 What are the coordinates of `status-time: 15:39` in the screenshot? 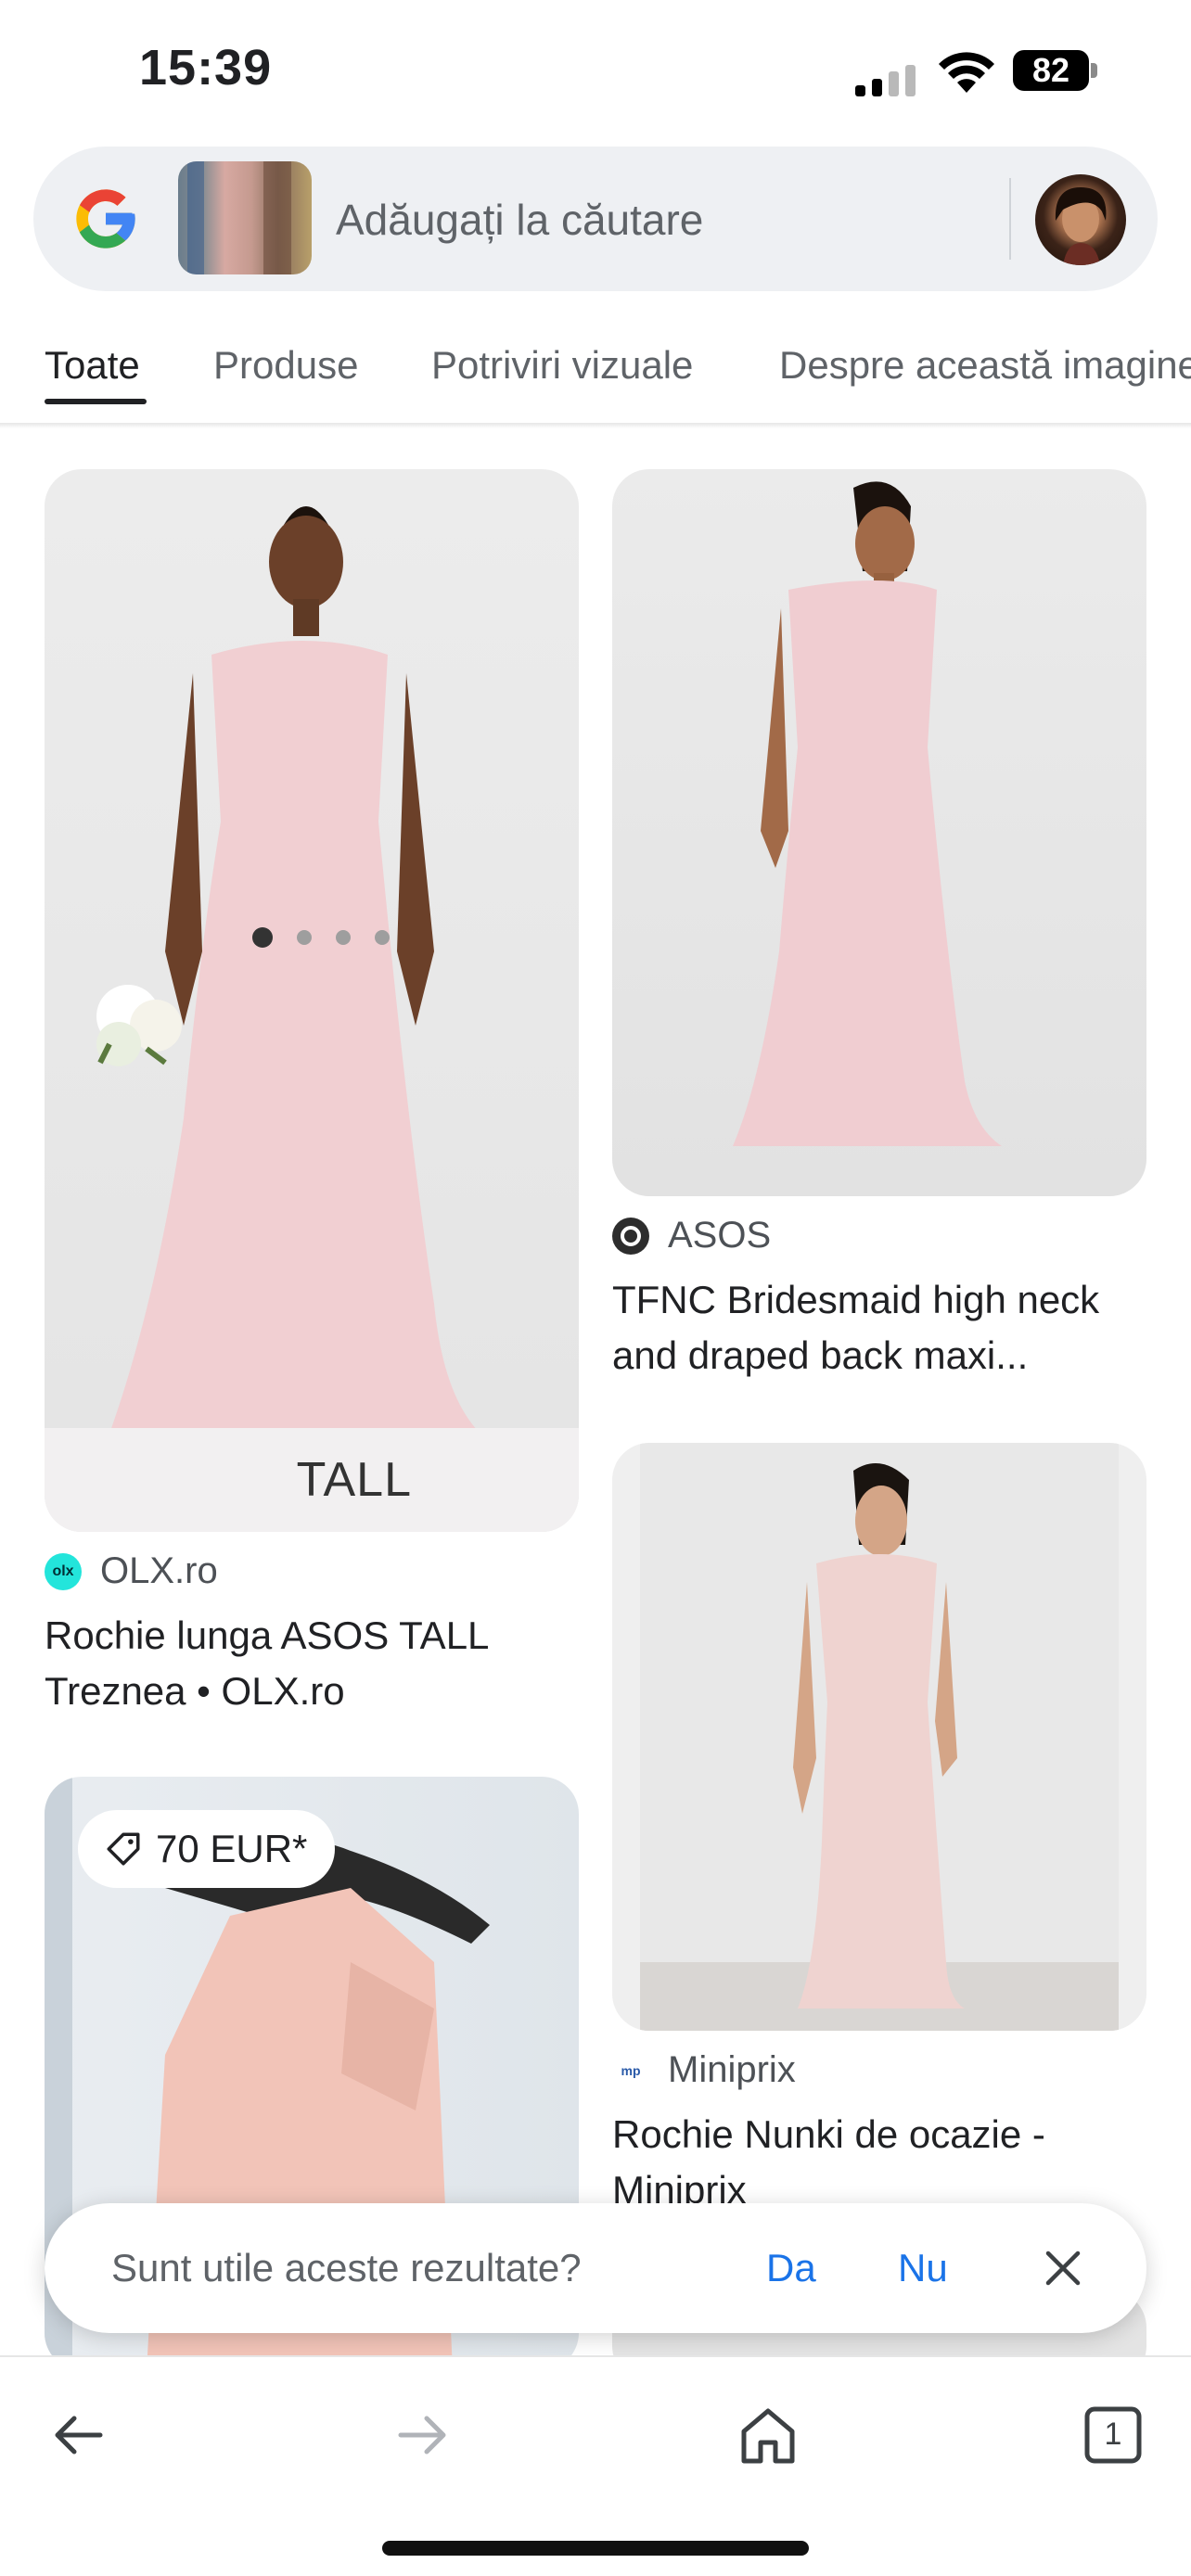 It's located at (206, 68).